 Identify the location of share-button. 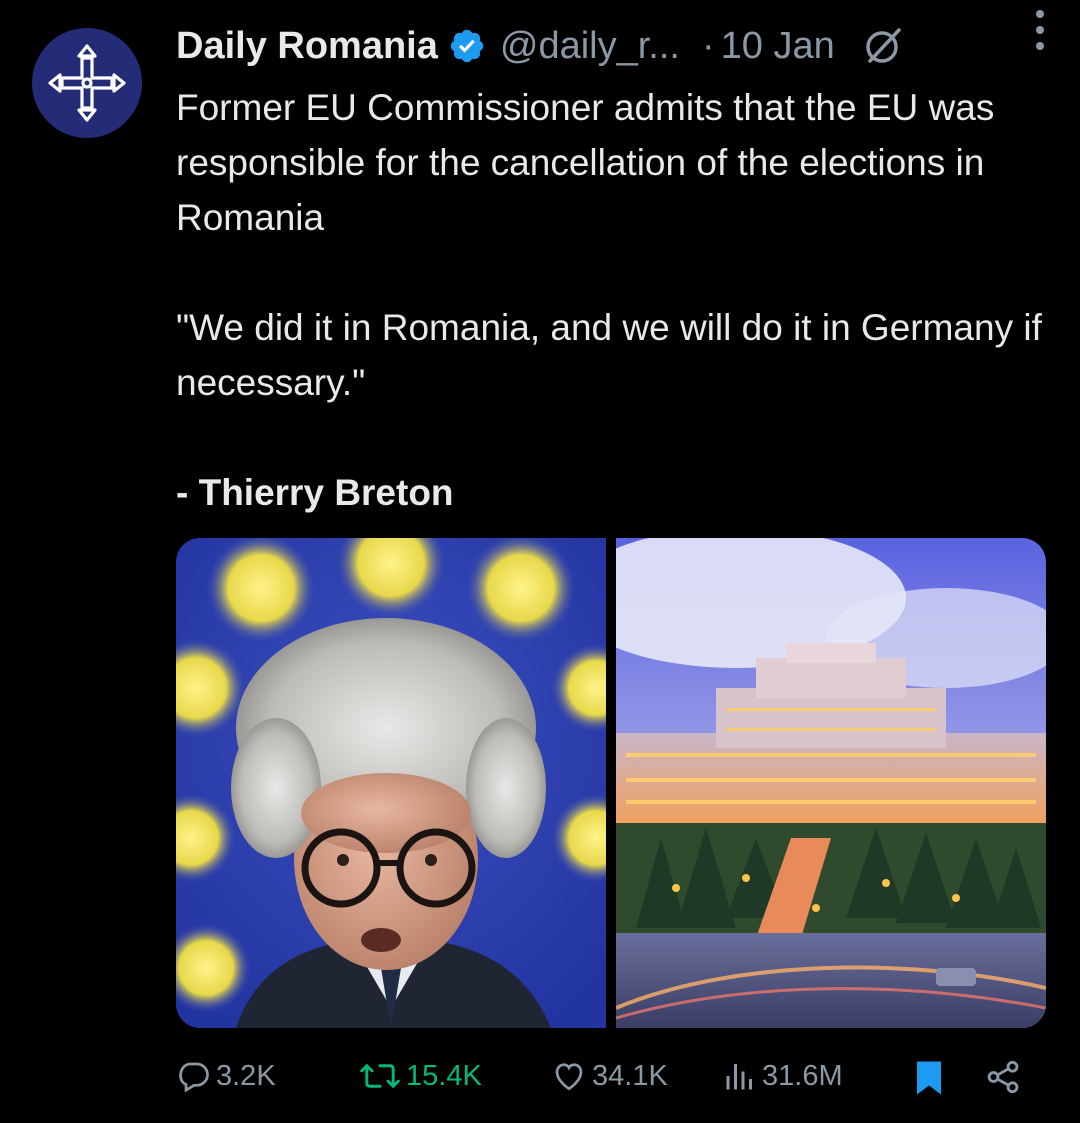
(1005, 1077).